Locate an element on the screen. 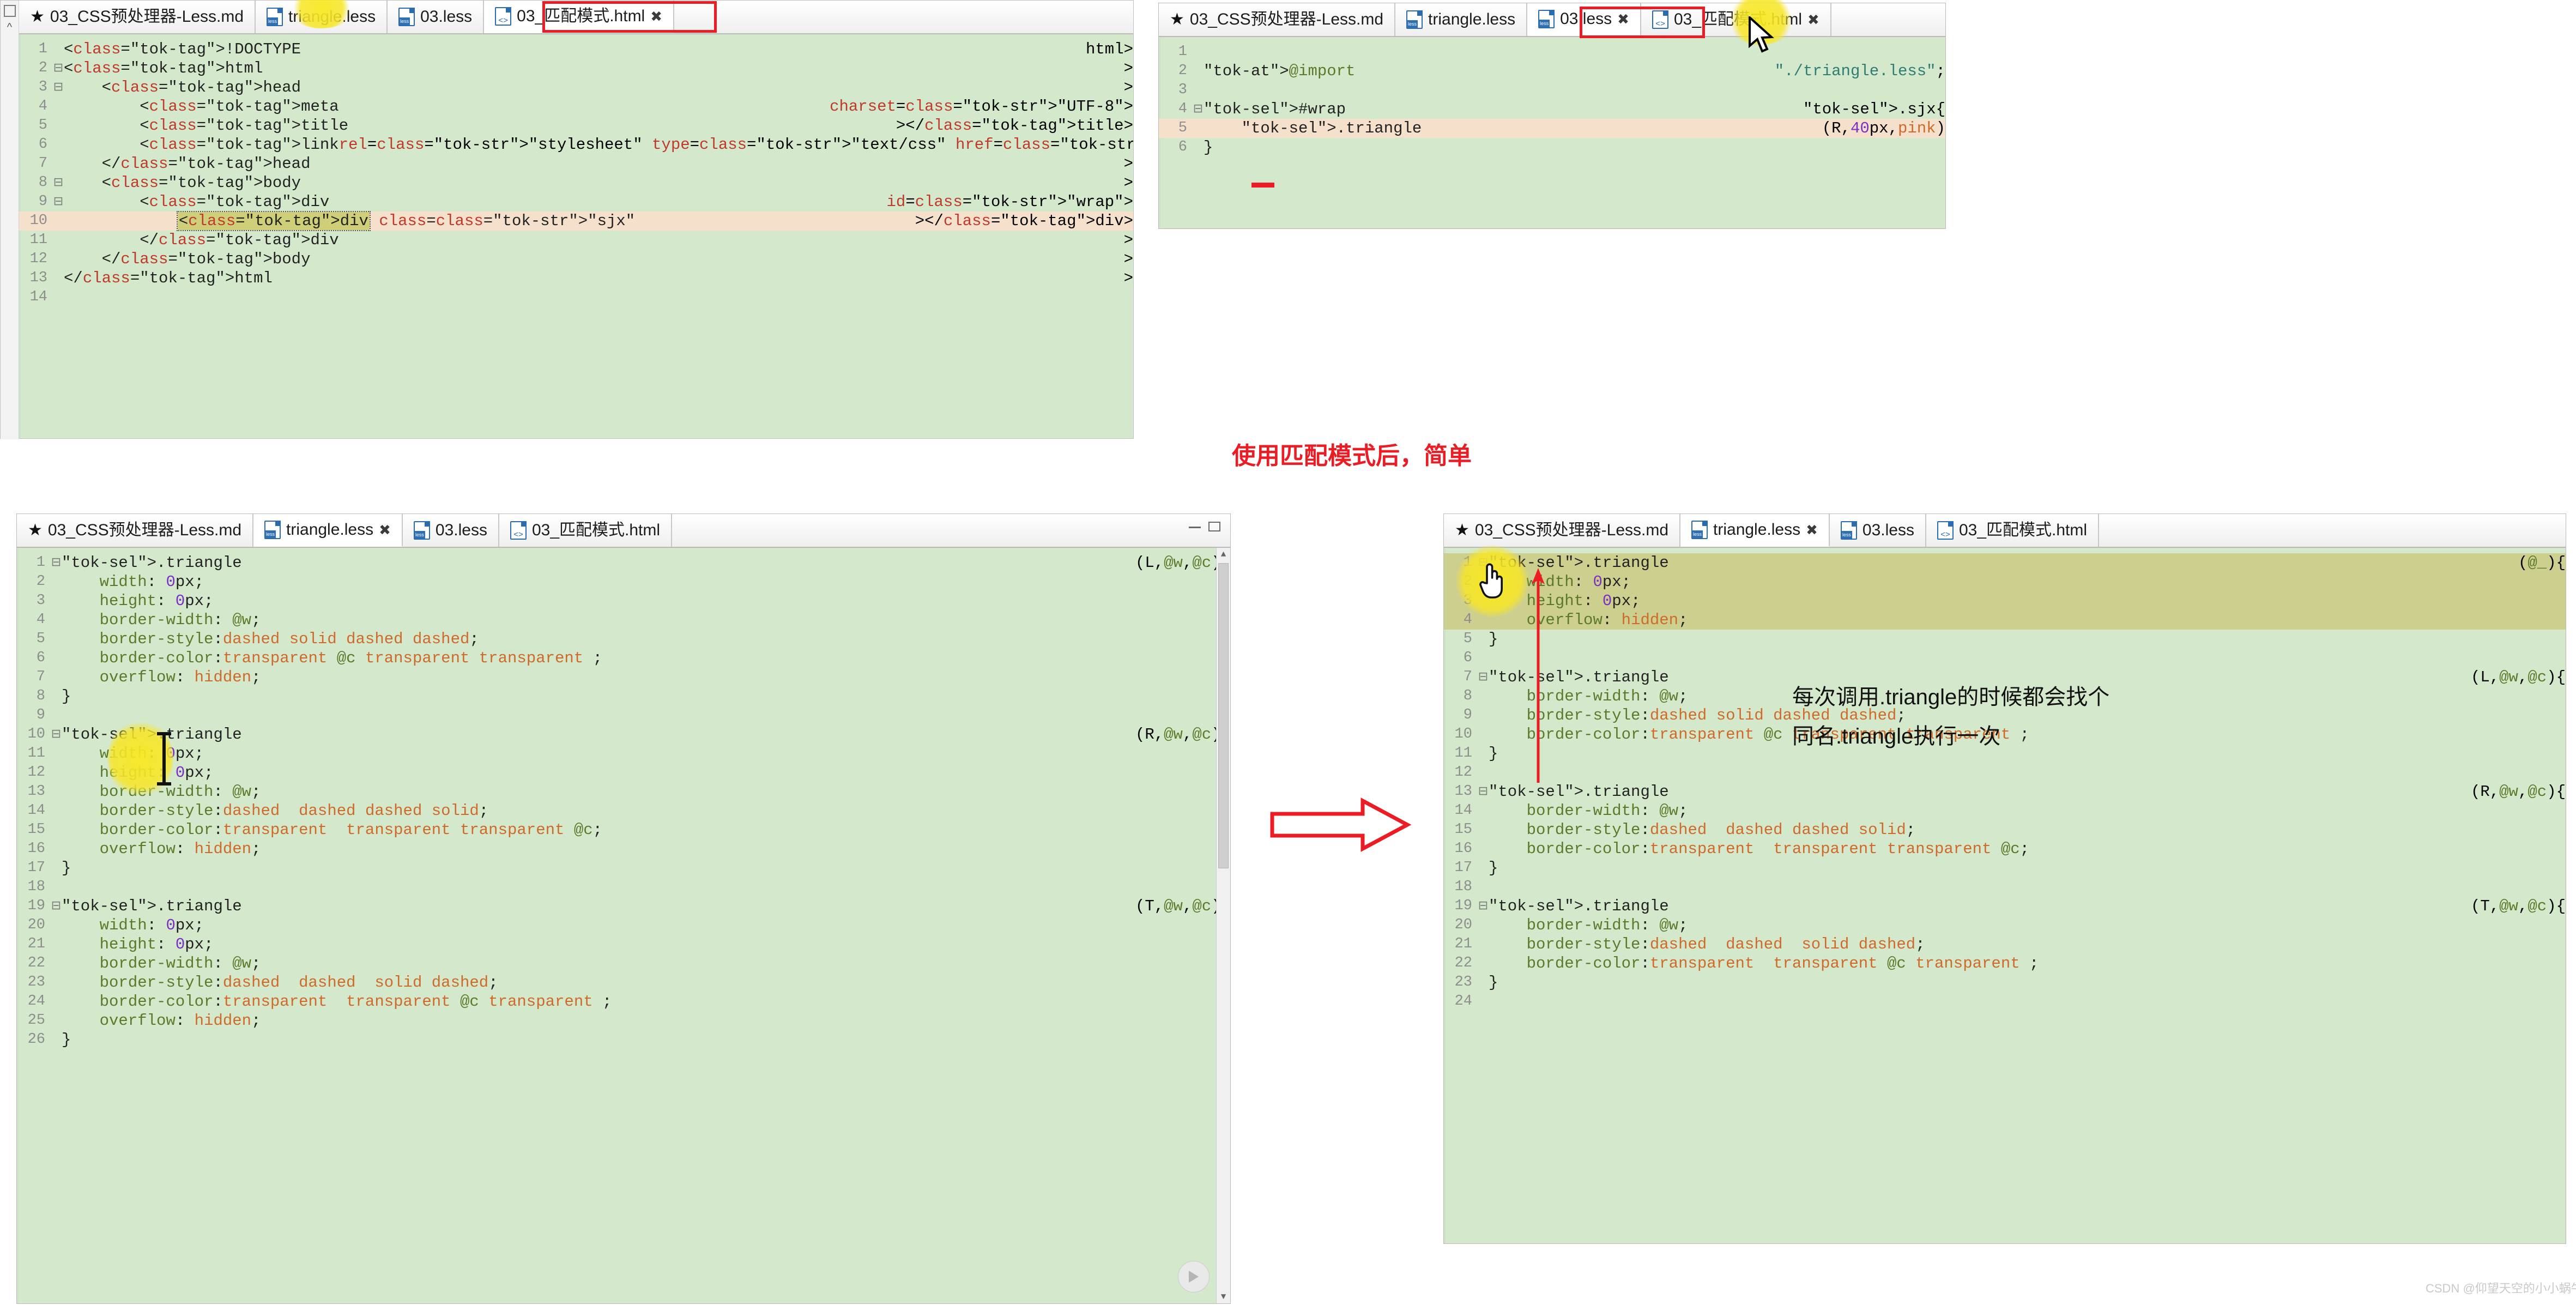 The width and height of the screenshot is (2576, 1305). code-line: 19⊟"tok-sel">.triangle(T,@w,@c){ is located at coordinates (2005, 906).